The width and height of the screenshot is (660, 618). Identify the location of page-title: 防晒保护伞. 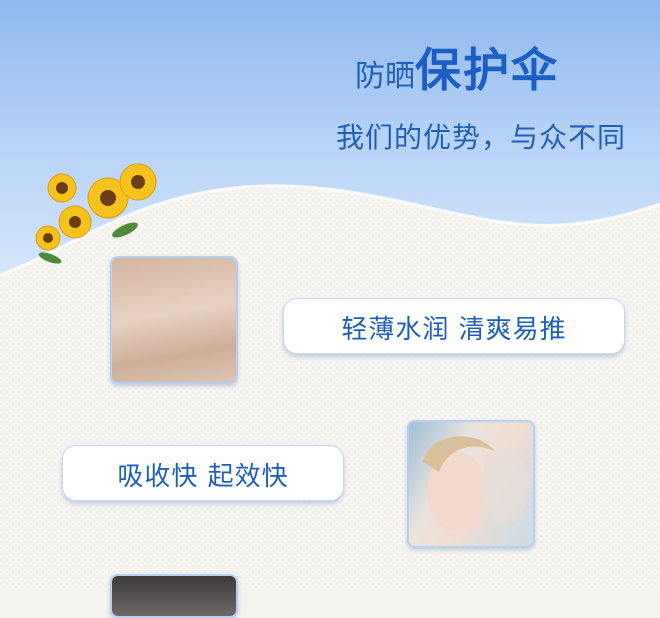
(457, 67).